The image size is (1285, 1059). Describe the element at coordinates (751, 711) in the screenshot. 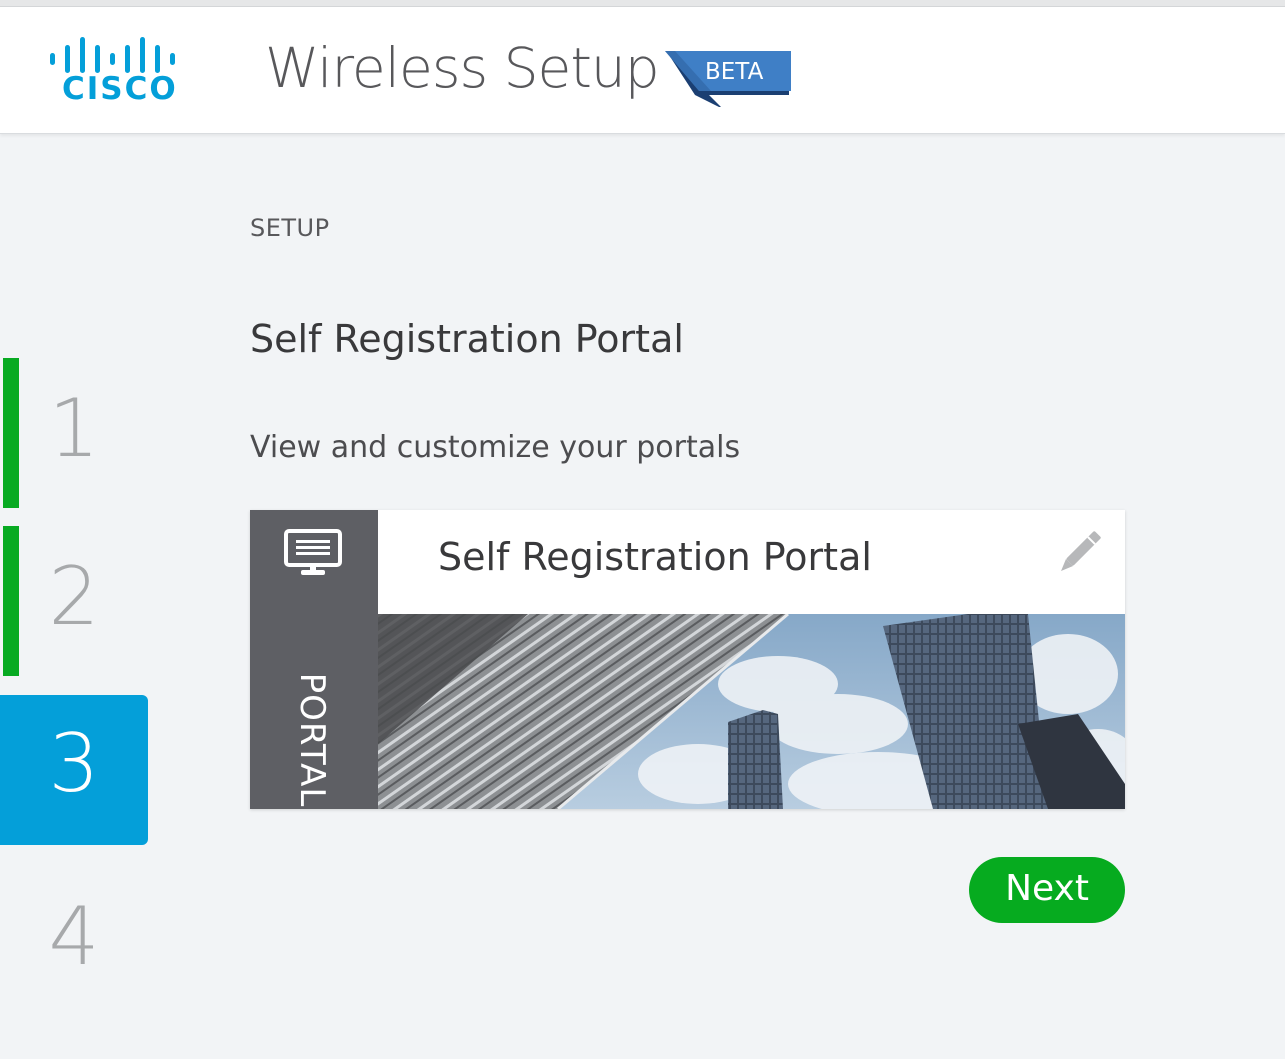

I see `portal-banner-image` at that location.